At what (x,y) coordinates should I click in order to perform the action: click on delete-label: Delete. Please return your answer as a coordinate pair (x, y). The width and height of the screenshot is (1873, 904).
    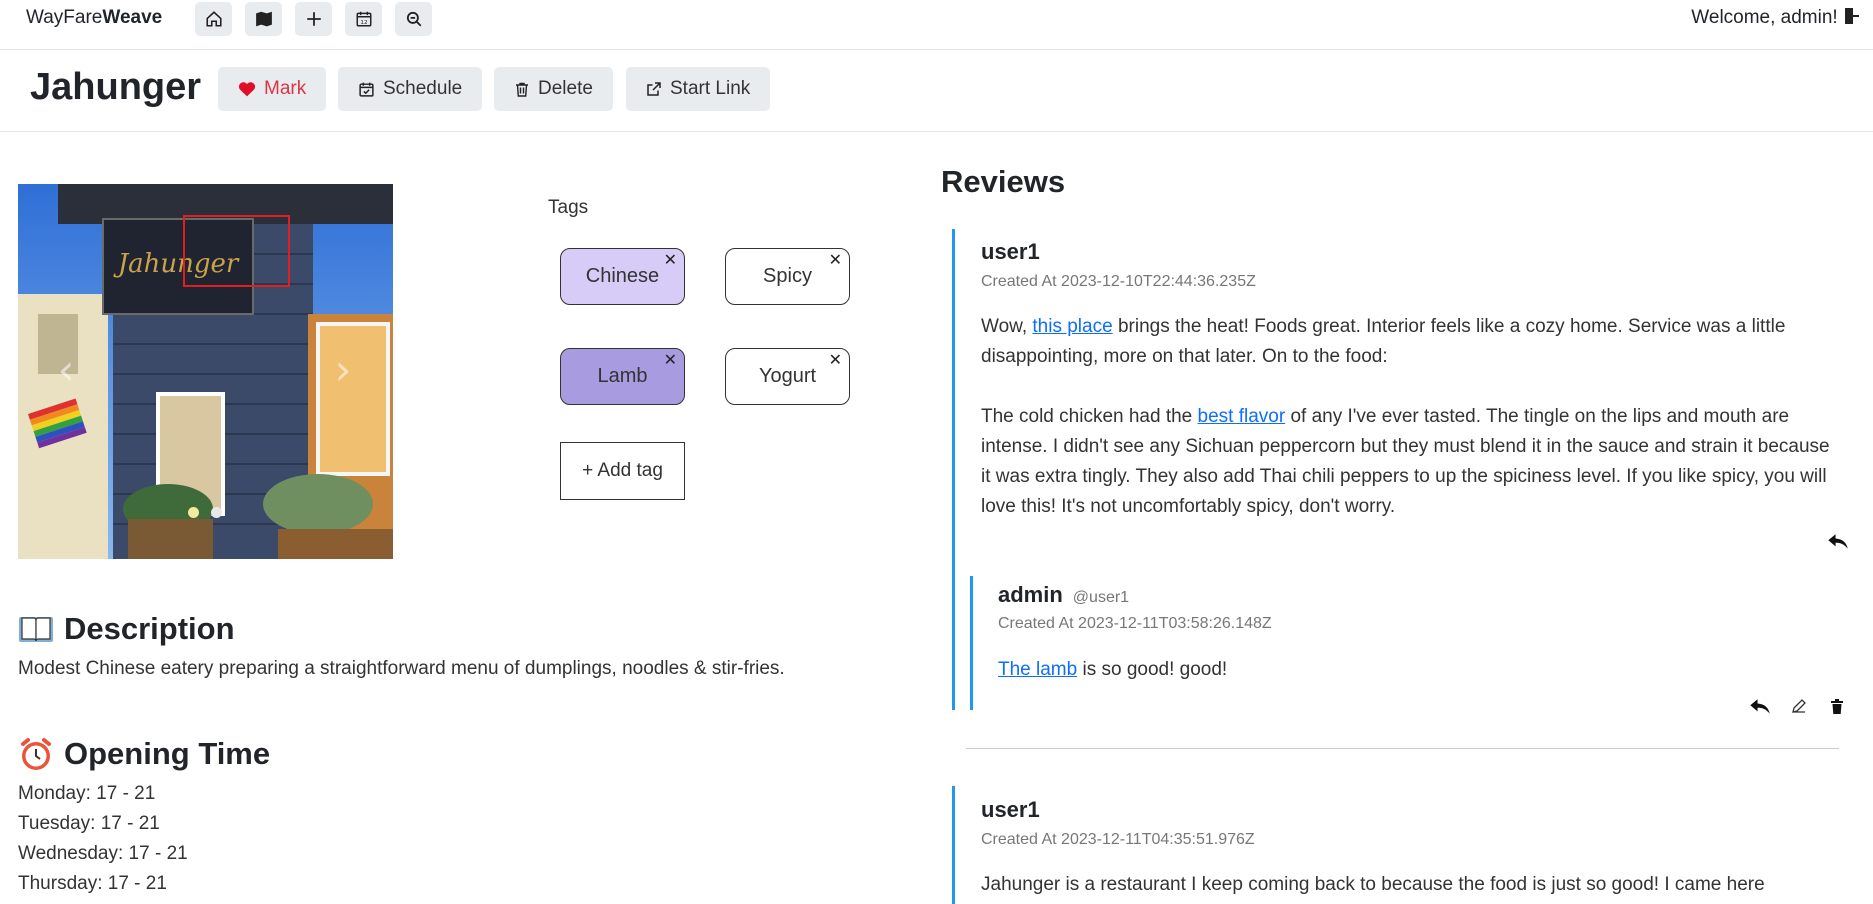
    Looking at the image, I should click on (565, 88).